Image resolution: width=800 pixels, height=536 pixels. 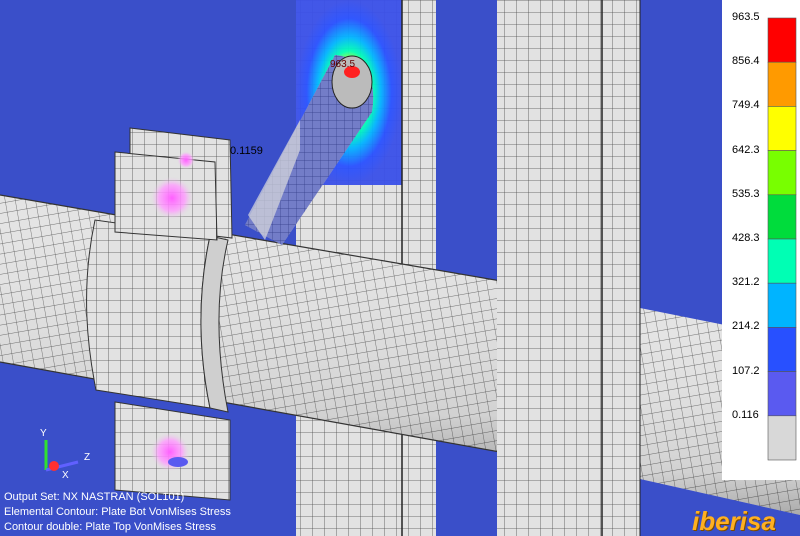 What do you see at coordinates (746, 238) in the screenshot?
I see `legend-value: 428.3` at bounding box center [746, 238].